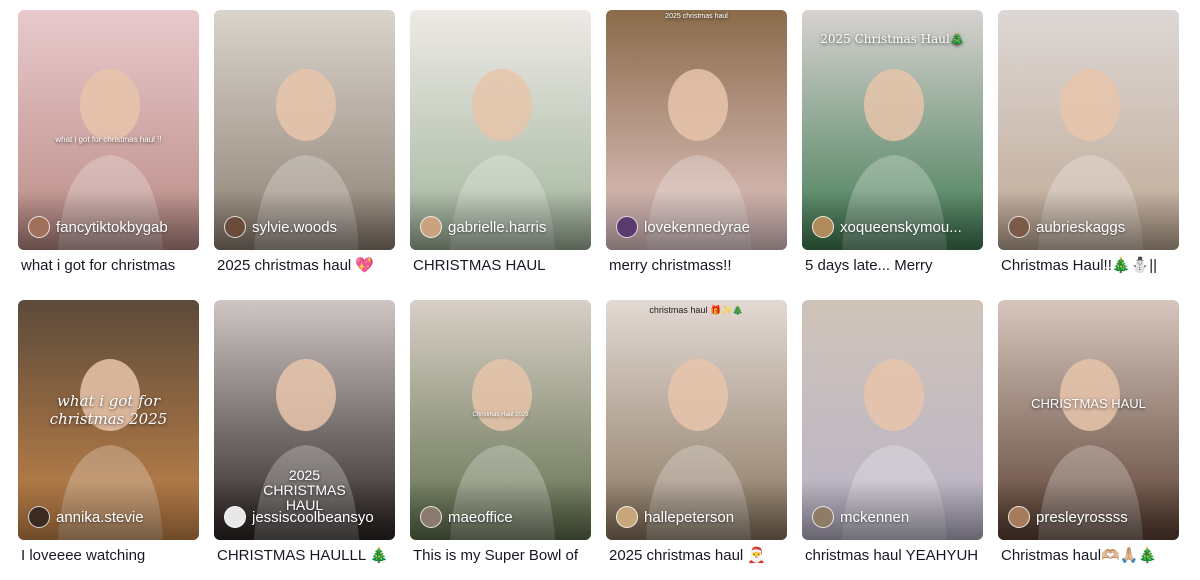 The height and width of the screenshot is (580, 1200). I want to click on video-caption: 2025 christmas haul 🎅, so click(699, 556).